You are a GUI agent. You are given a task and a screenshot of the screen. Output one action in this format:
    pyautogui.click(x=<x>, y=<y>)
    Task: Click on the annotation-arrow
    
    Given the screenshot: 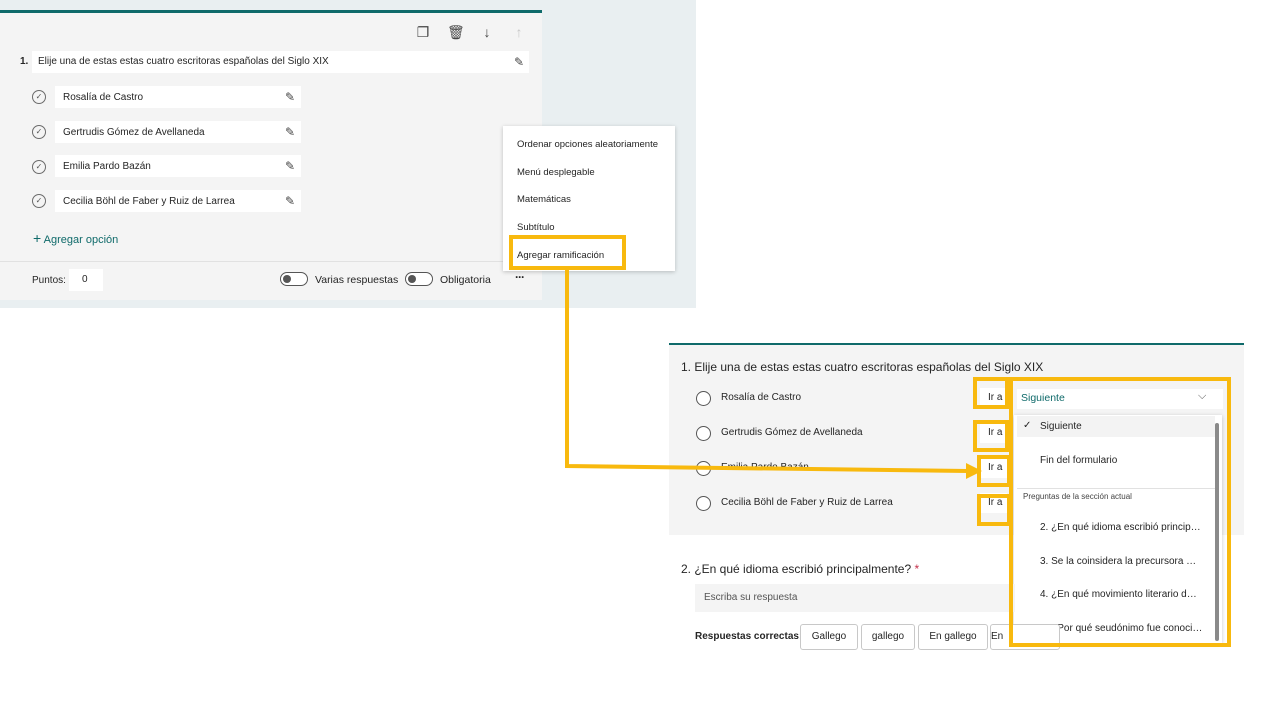 What is the action you would take?
    pyautogui.click(x=773, y=374)
    